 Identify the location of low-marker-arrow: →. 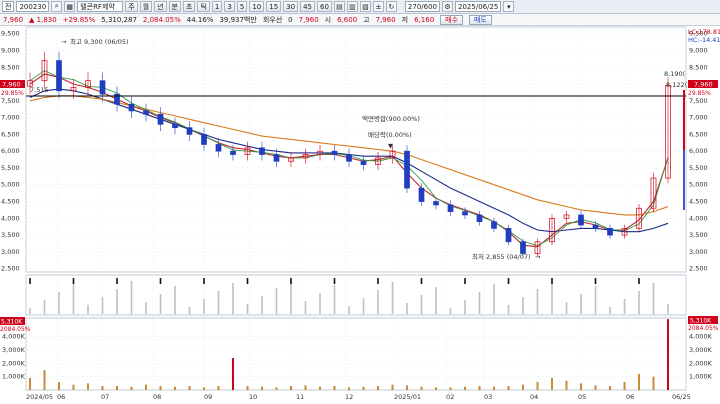
(538, 257).